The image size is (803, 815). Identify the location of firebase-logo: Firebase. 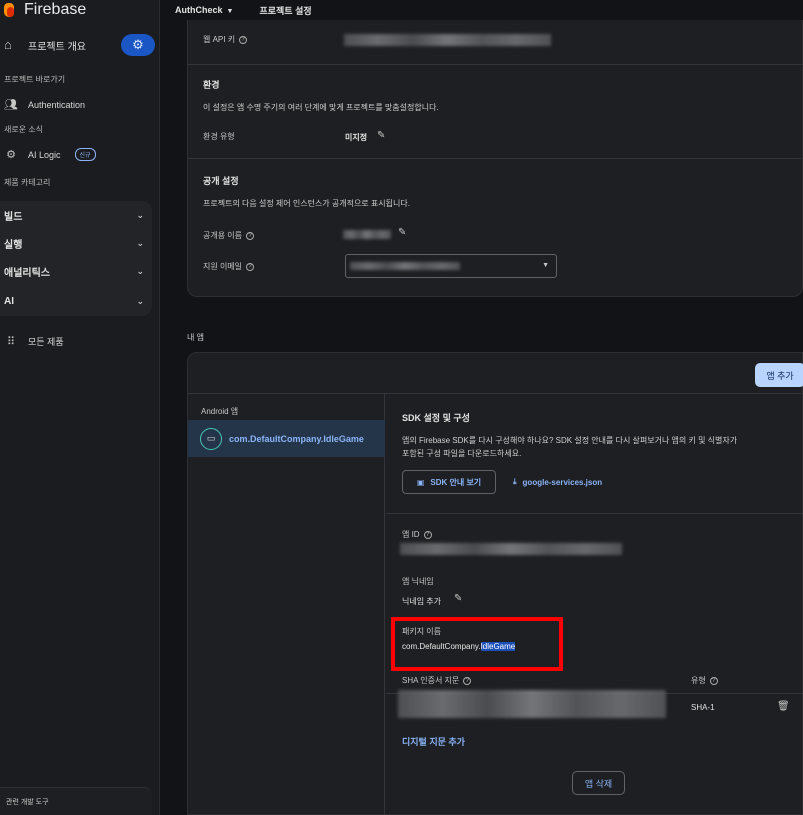
(43, 10).